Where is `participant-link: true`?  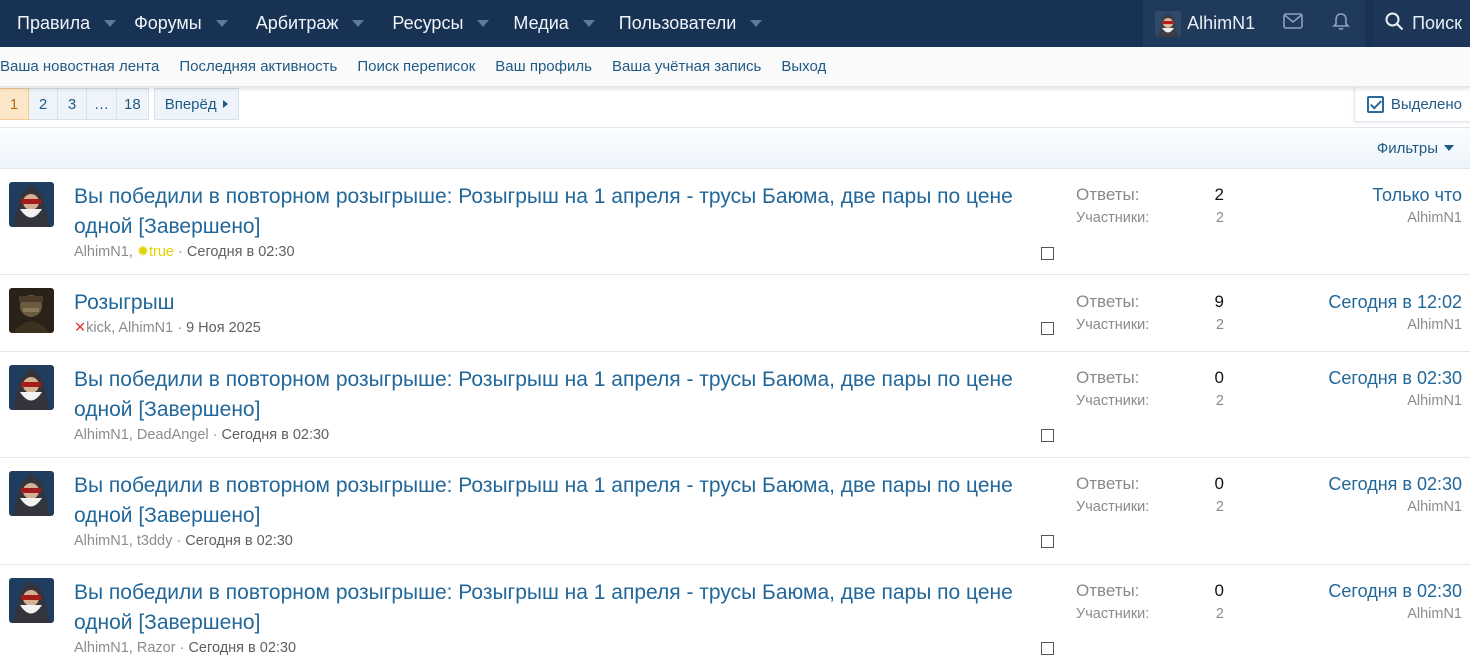
participant-link: true is located at coordinates (161, 252).